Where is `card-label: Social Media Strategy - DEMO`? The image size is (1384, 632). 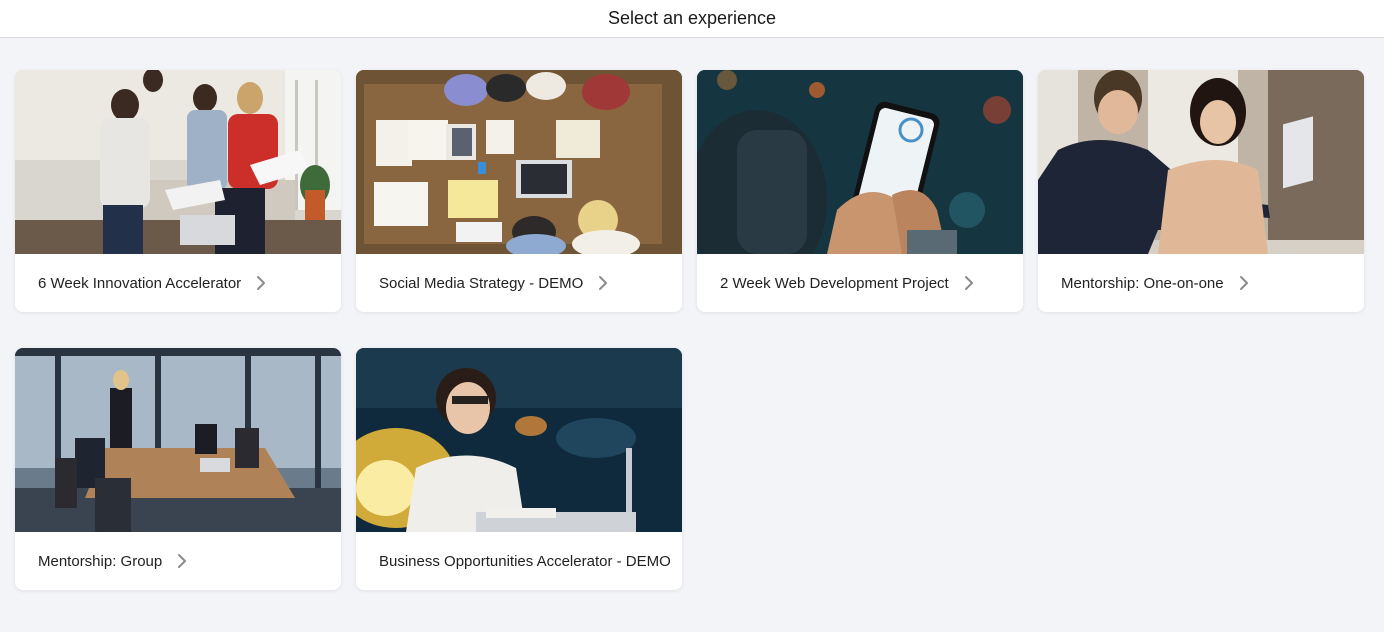 card-label: Social Media Strategy - DEMO is located at coordinates (519, 283).